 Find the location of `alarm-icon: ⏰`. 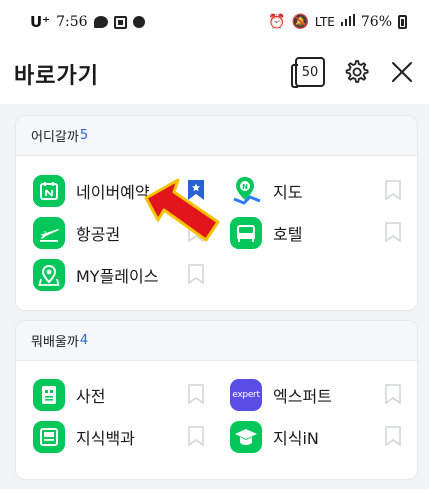

alarm-icon: ⏰ is located at coordinates (277, 22).